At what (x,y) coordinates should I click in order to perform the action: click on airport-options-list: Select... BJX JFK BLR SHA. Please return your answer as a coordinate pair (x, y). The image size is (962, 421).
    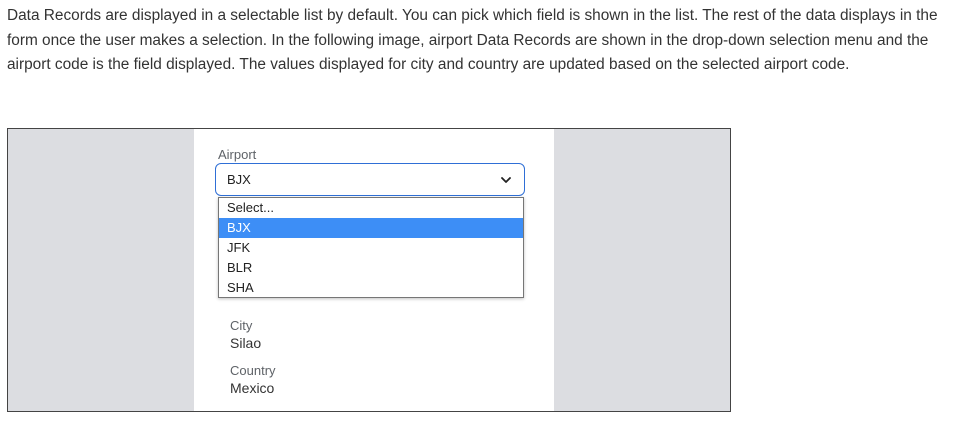
    Looking at the image, I should click on (371, 247).